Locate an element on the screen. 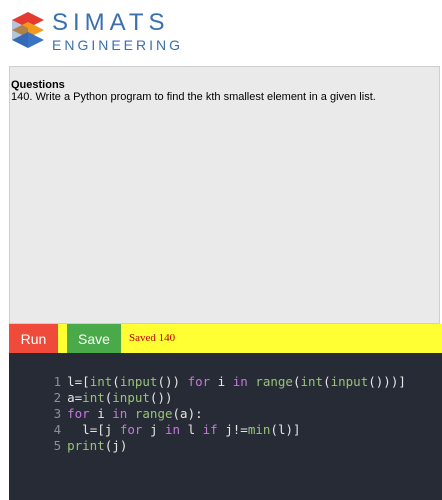  code-line: 4 l=[j for j in l if j!=min(l)] is located at coordinates (155, 422).